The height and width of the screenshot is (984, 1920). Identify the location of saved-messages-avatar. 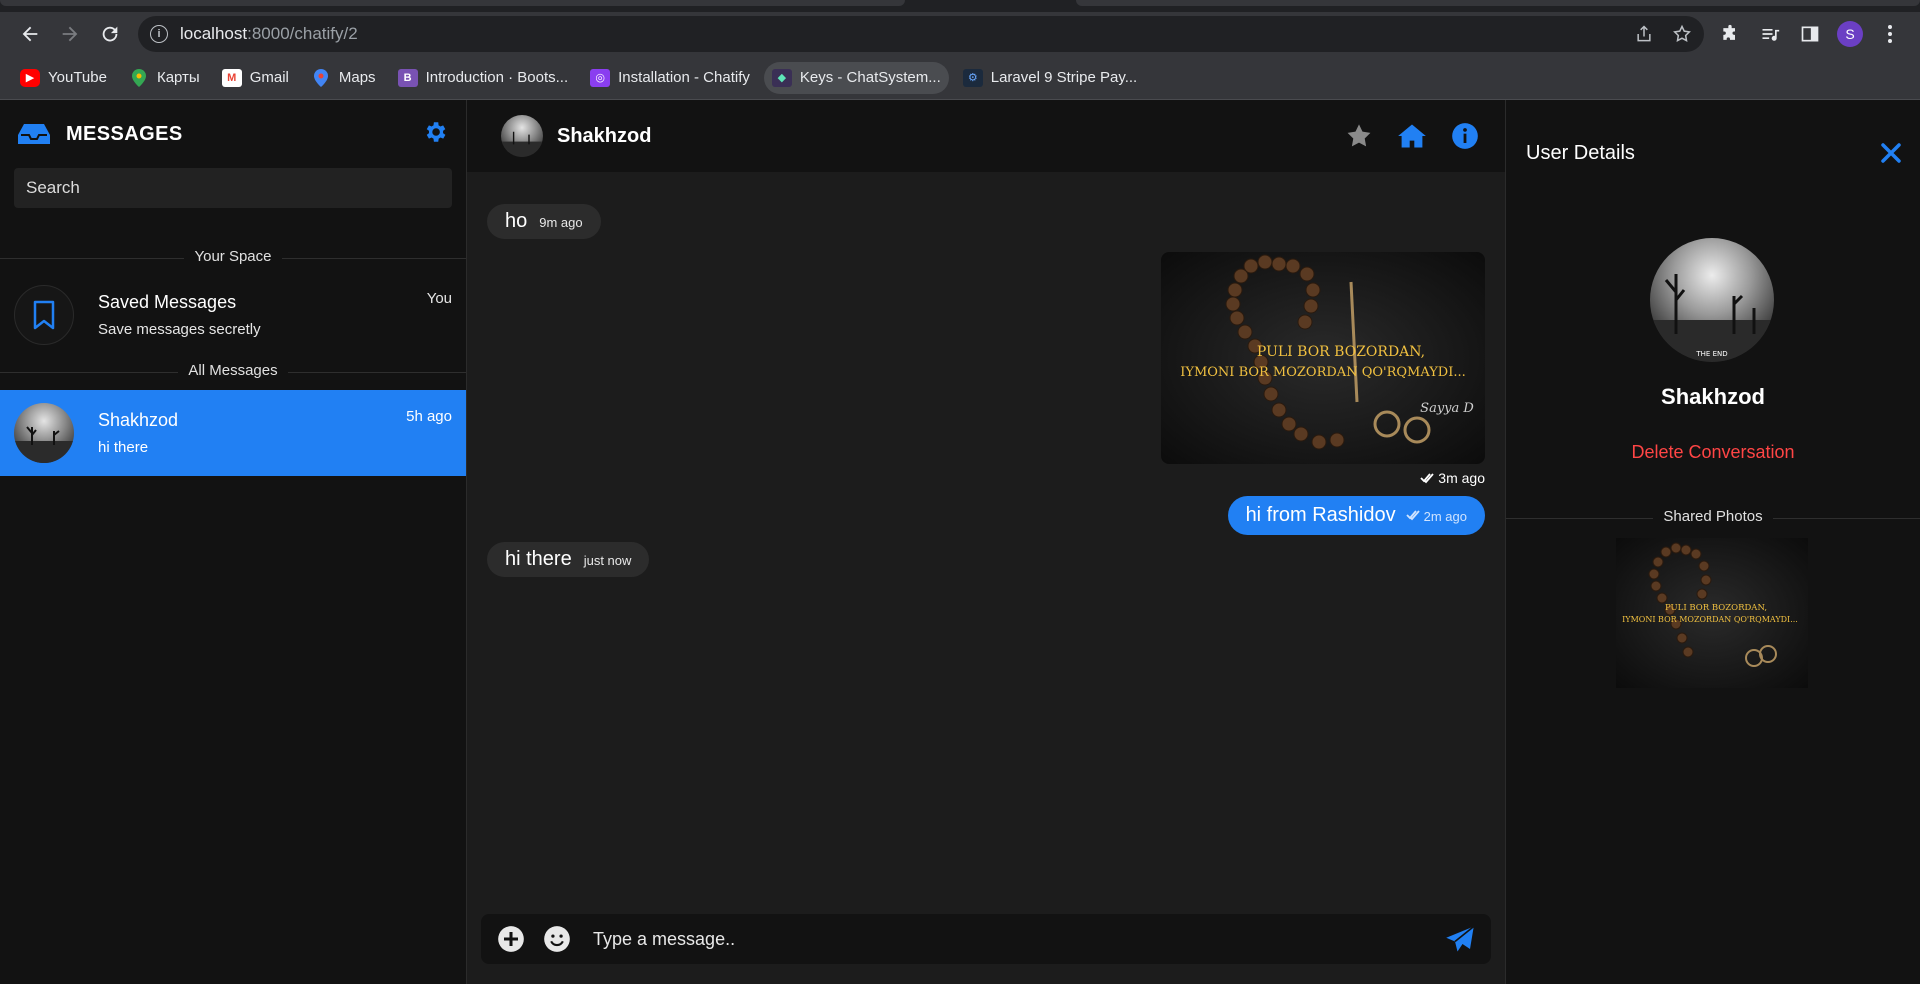
(44, 315).